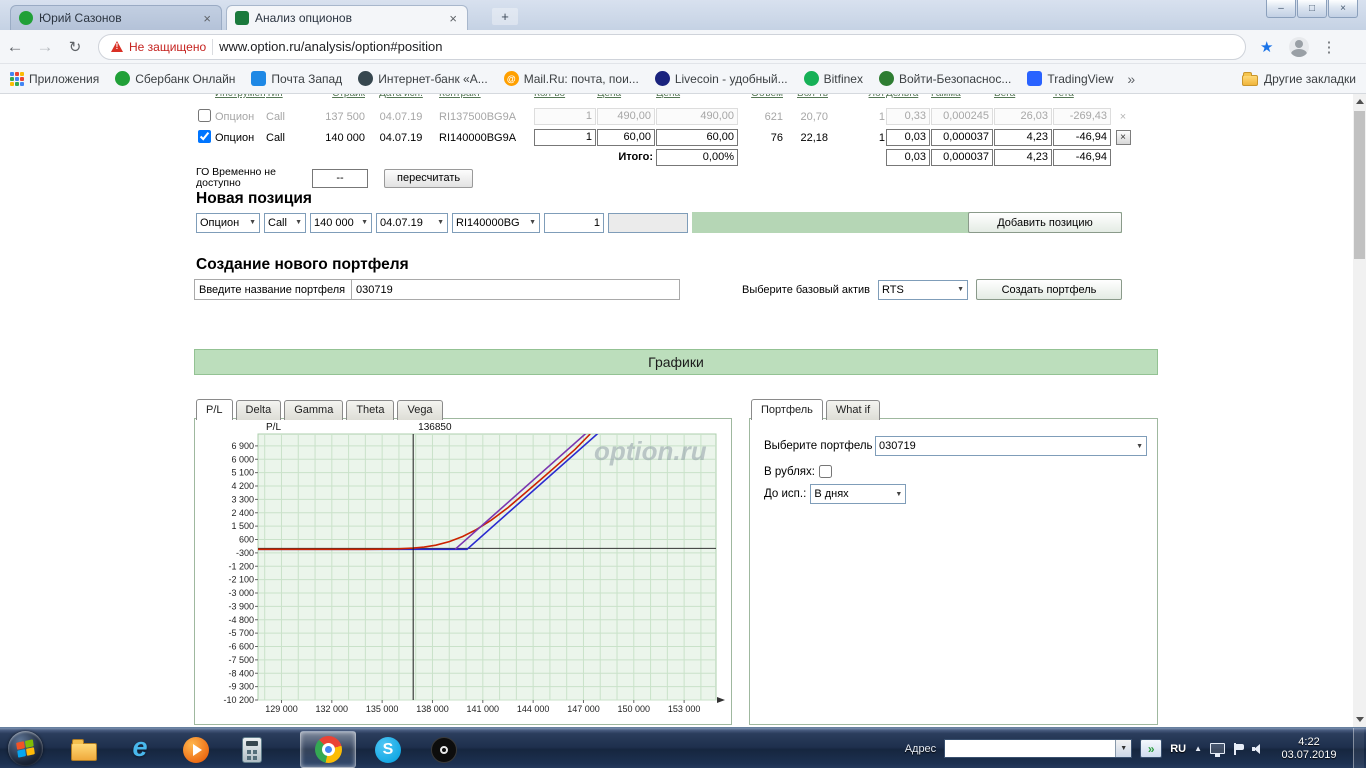  What do you see at coordinates (25, 748) in the screenshot?
I see `start-button` at bounding box center [25, 748].